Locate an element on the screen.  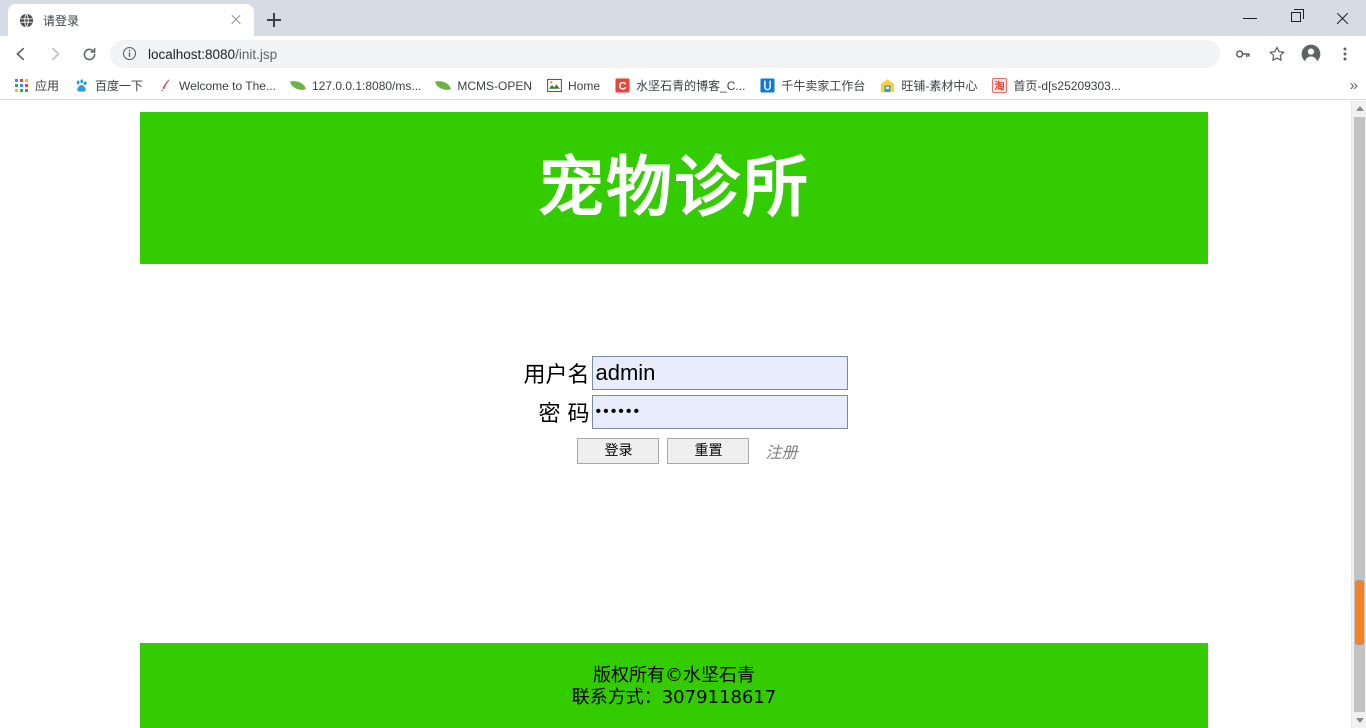
page-title: 宠物诊所 is located at coordinates (674, 187).